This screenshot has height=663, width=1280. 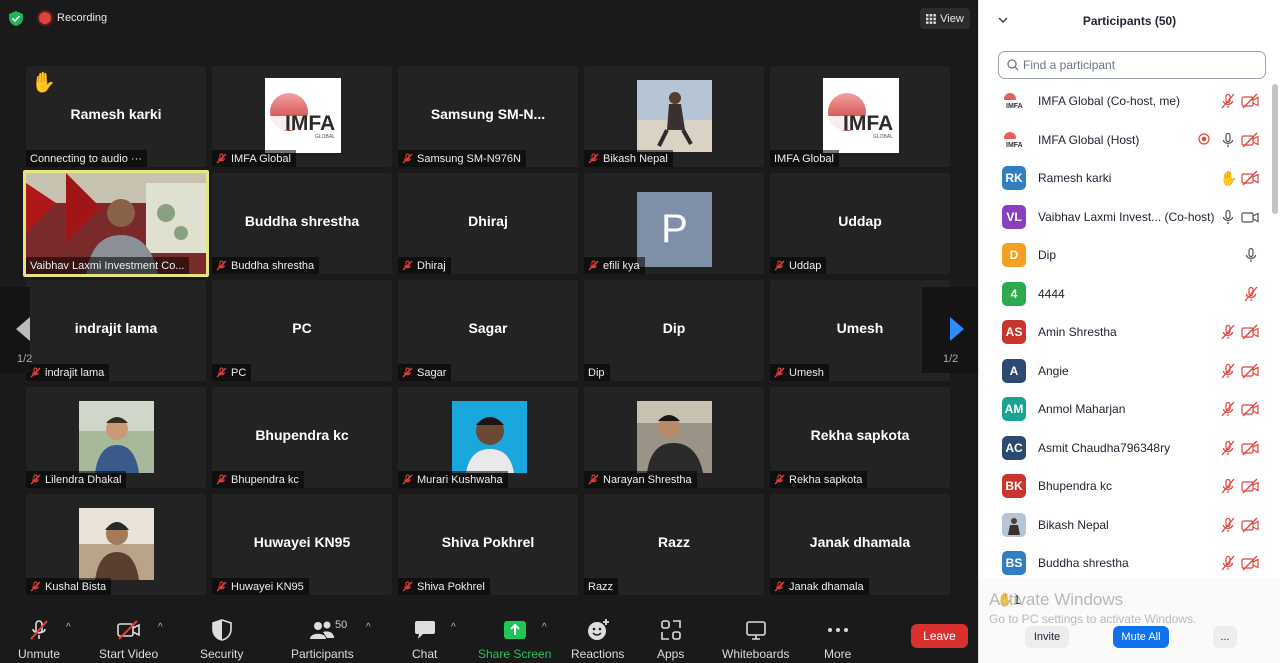 What do you see at coordinates (1125, 294) in the screenshot?
I see `participant-row: 4 4444` at bounding box center [1125, 294].